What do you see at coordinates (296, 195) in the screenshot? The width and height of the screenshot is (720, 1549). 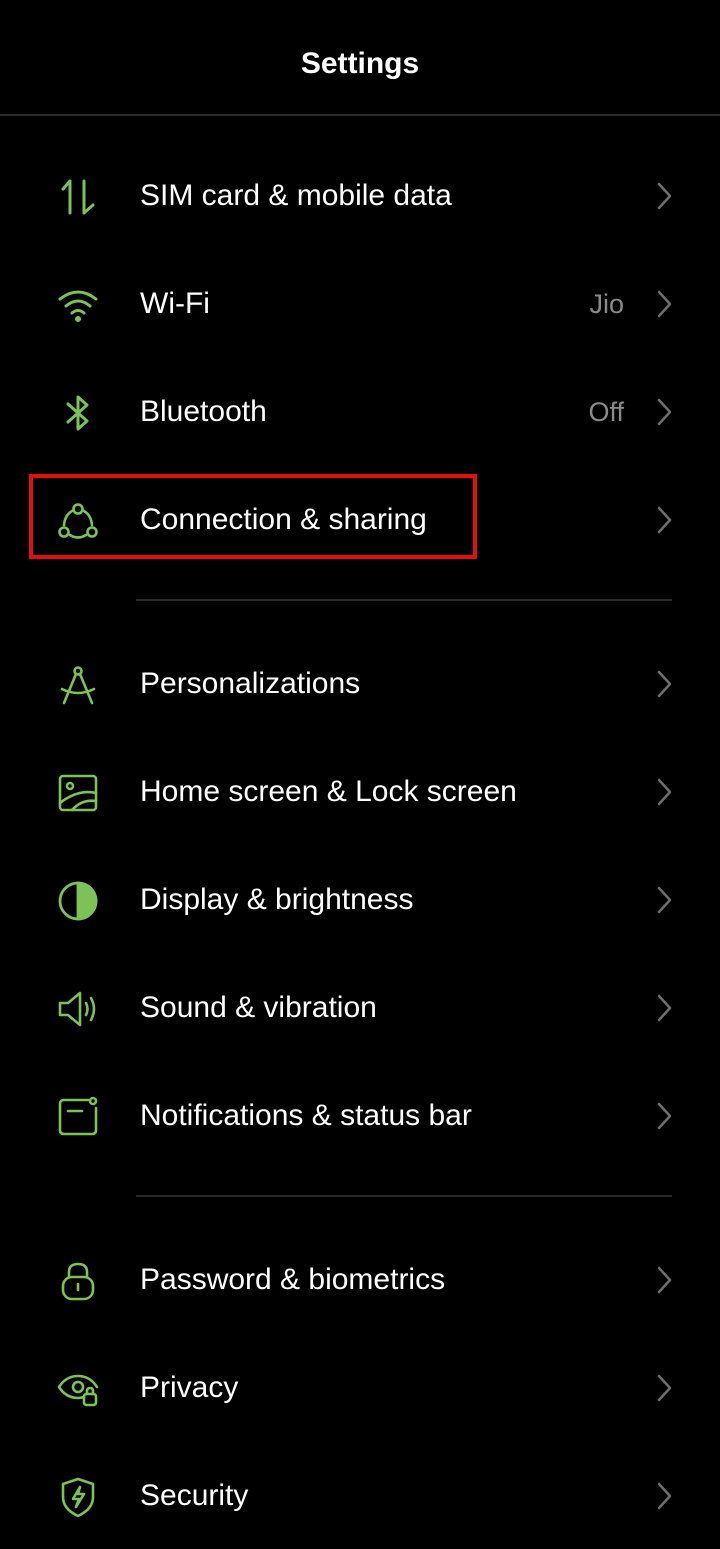 I see `settings-item-label: SIM card & mobile data` at bounding box center [296, 195].